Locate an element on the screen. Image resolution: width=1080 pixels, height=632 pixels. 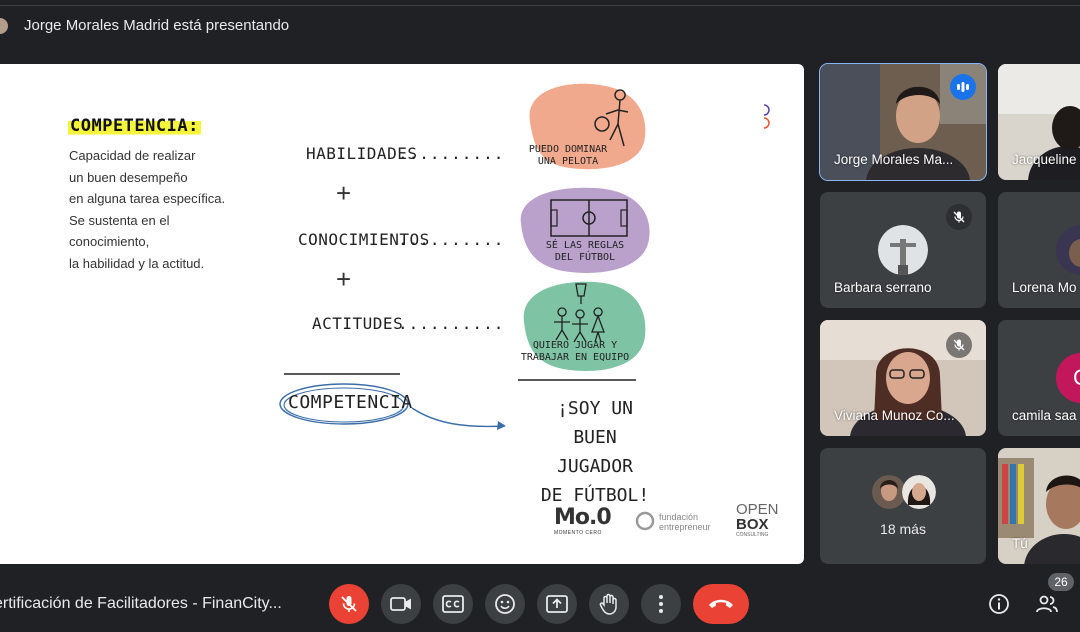
camera-toggle-button is located at coordinates (401, 604).